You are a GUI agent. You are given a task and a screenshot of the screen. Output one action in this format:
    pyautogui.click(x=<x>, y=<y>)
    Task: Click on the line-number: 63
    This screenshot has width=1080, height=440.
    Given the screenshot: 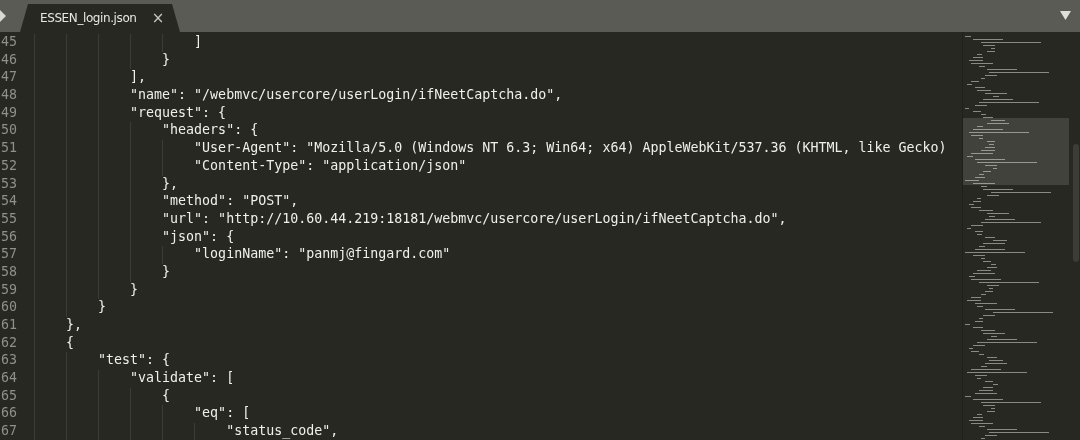 What is the action you would take?
    pyautogui.click(x=9, y=361)
    